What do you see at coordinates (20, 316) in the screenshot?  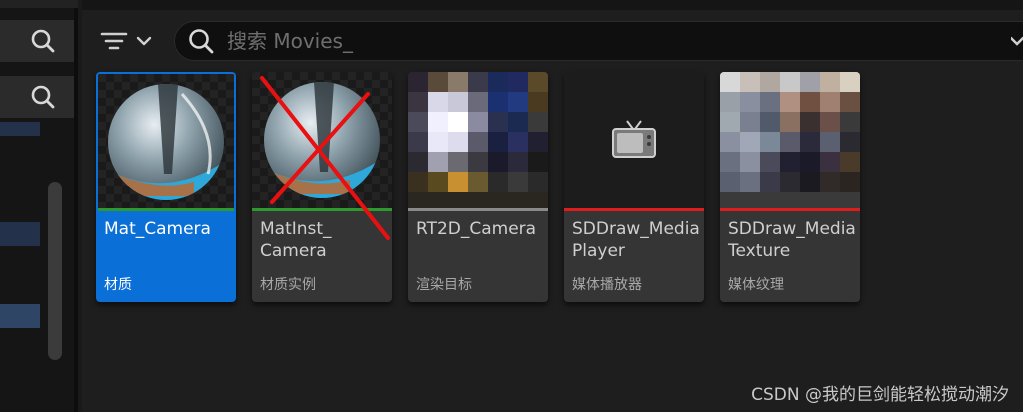 I see `folder-tree-item-selected` at bounding box center [20, 316].